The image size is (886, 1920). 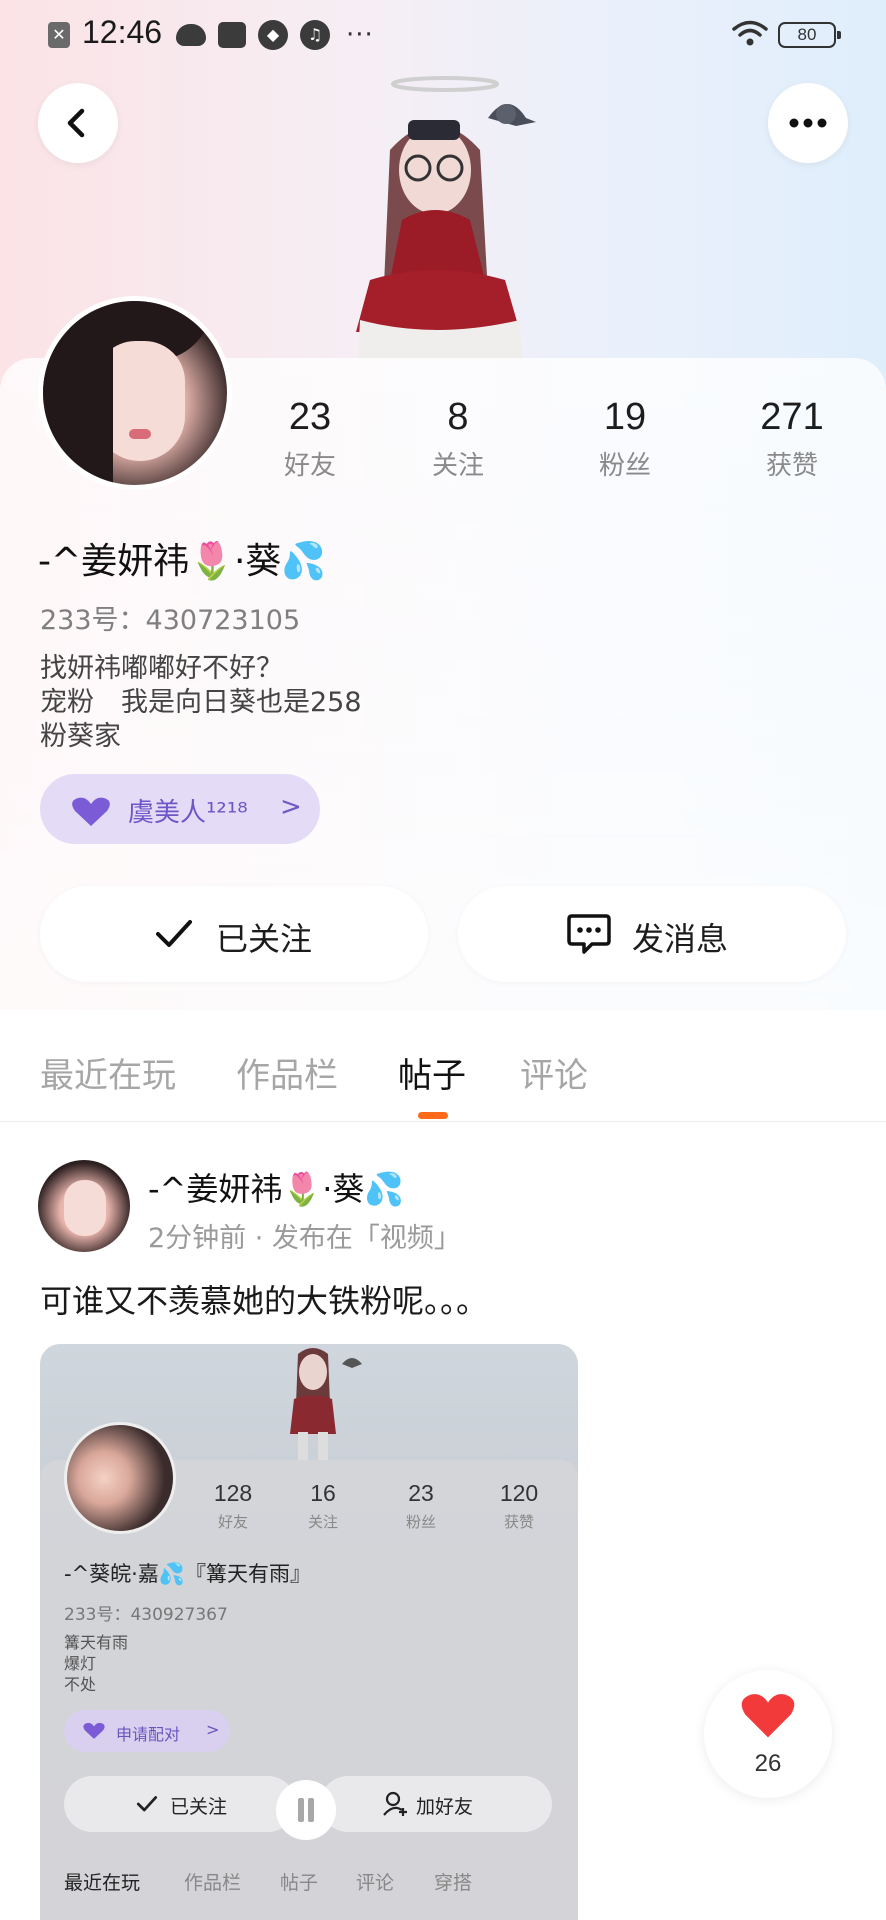 I want to click on app-notification-icon: ◆, so click(x=273, y=35).